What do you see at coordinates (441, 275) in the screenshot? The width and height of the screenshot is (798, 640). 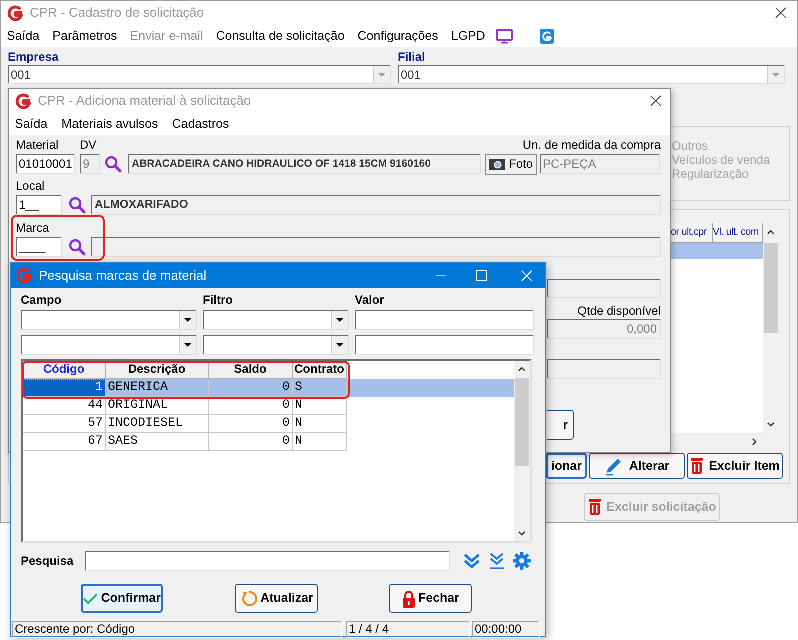 I see `minimize-icon` at bounding box center [441, 275].